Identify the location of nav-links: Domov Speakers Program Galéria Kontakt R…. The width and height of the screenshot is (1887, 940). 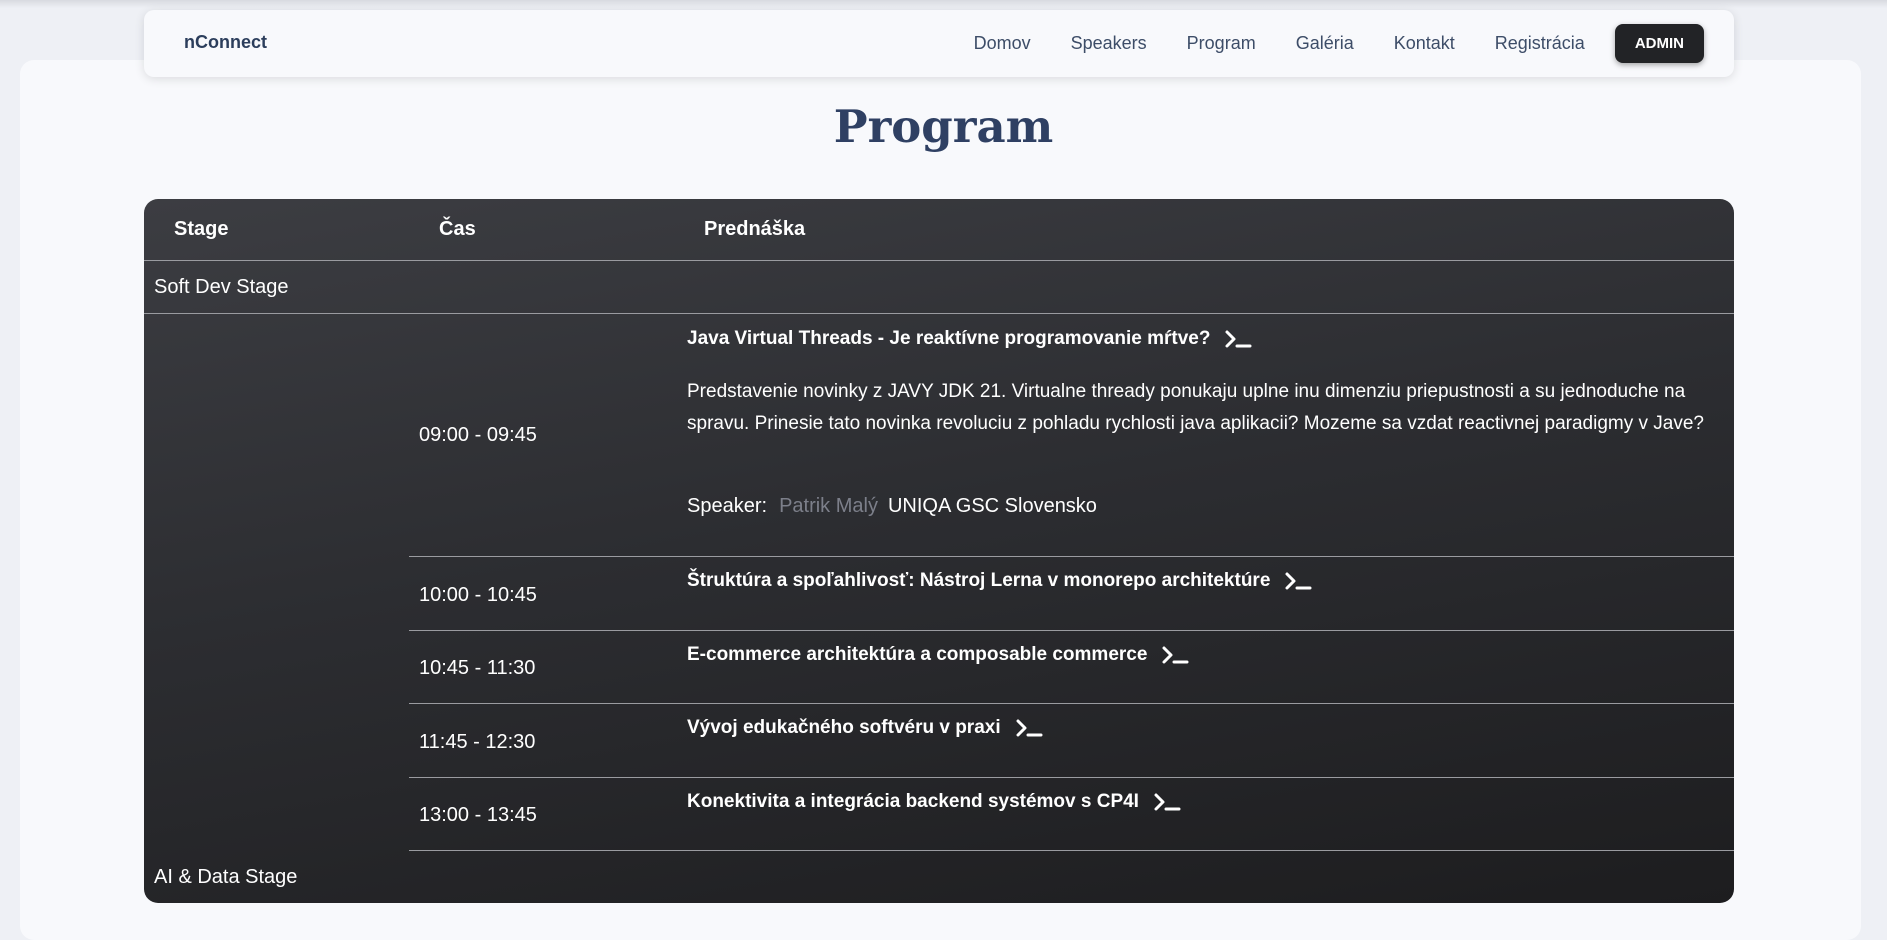
(1339, 43).